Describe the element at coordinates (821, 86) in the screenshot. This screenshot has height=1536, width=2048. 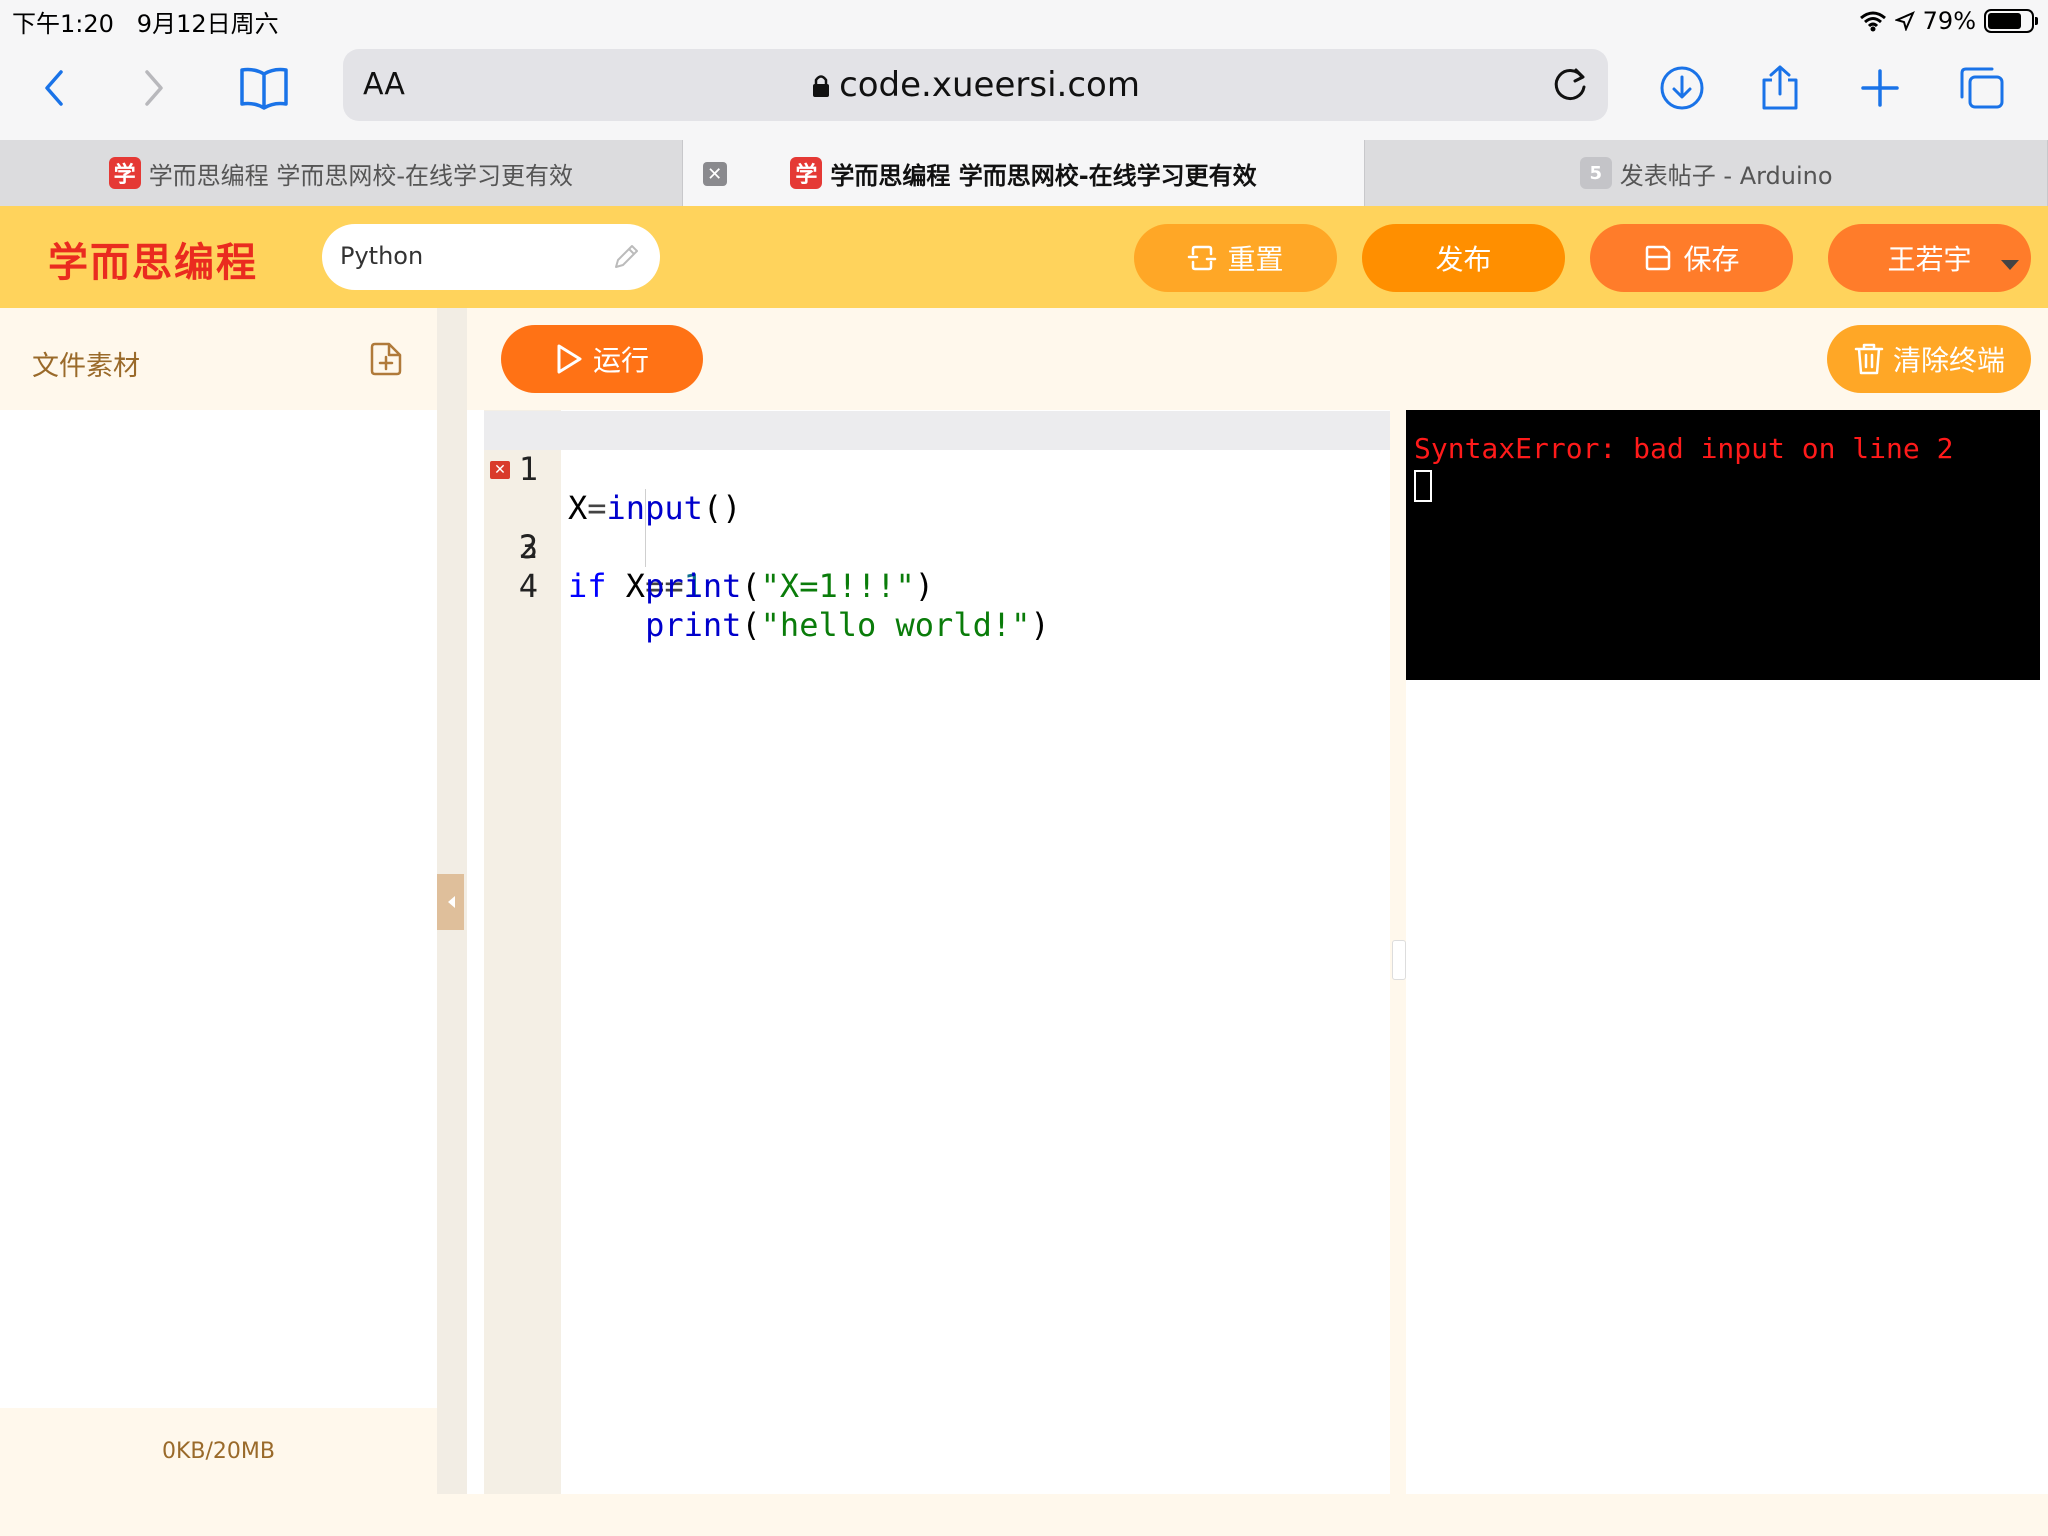
I see `lock-icon` at that location.